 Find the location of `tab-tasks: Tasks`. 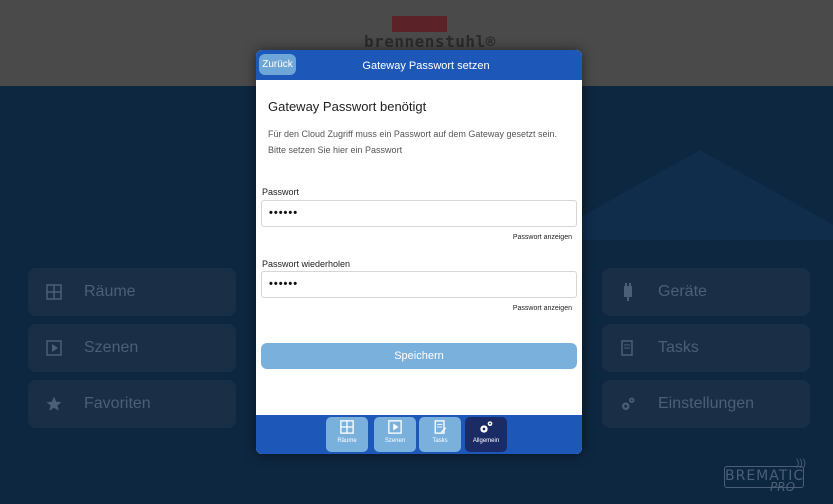

tab-tasks: Tasks is located at coordinates (440, 434).